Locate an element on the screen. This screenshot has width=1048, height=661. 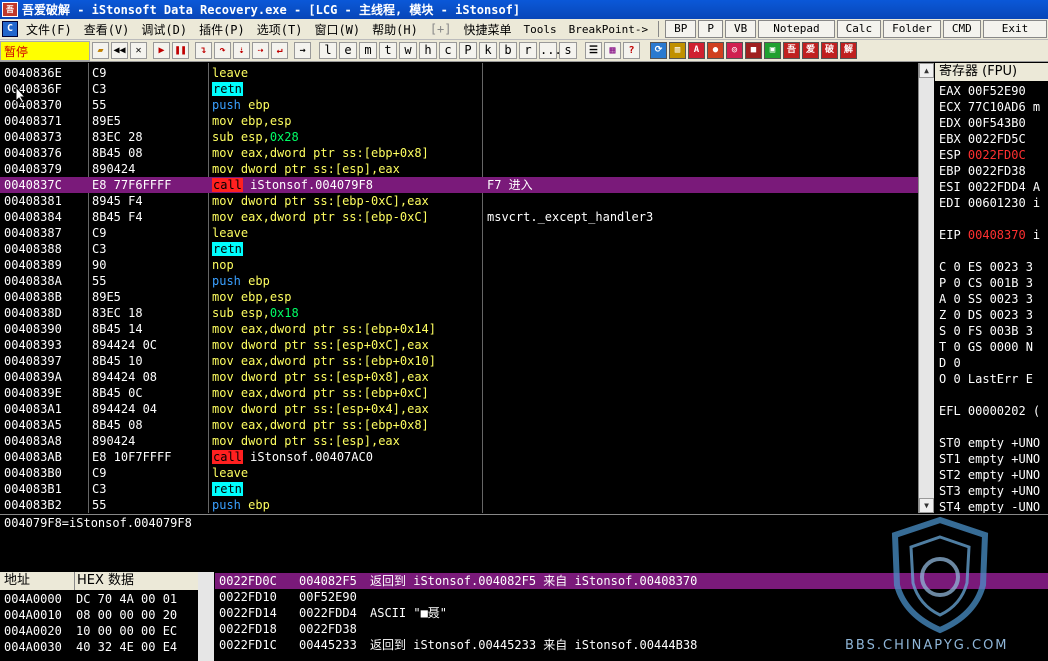
exit-button: Exit is located at coordinates (1015, 29).